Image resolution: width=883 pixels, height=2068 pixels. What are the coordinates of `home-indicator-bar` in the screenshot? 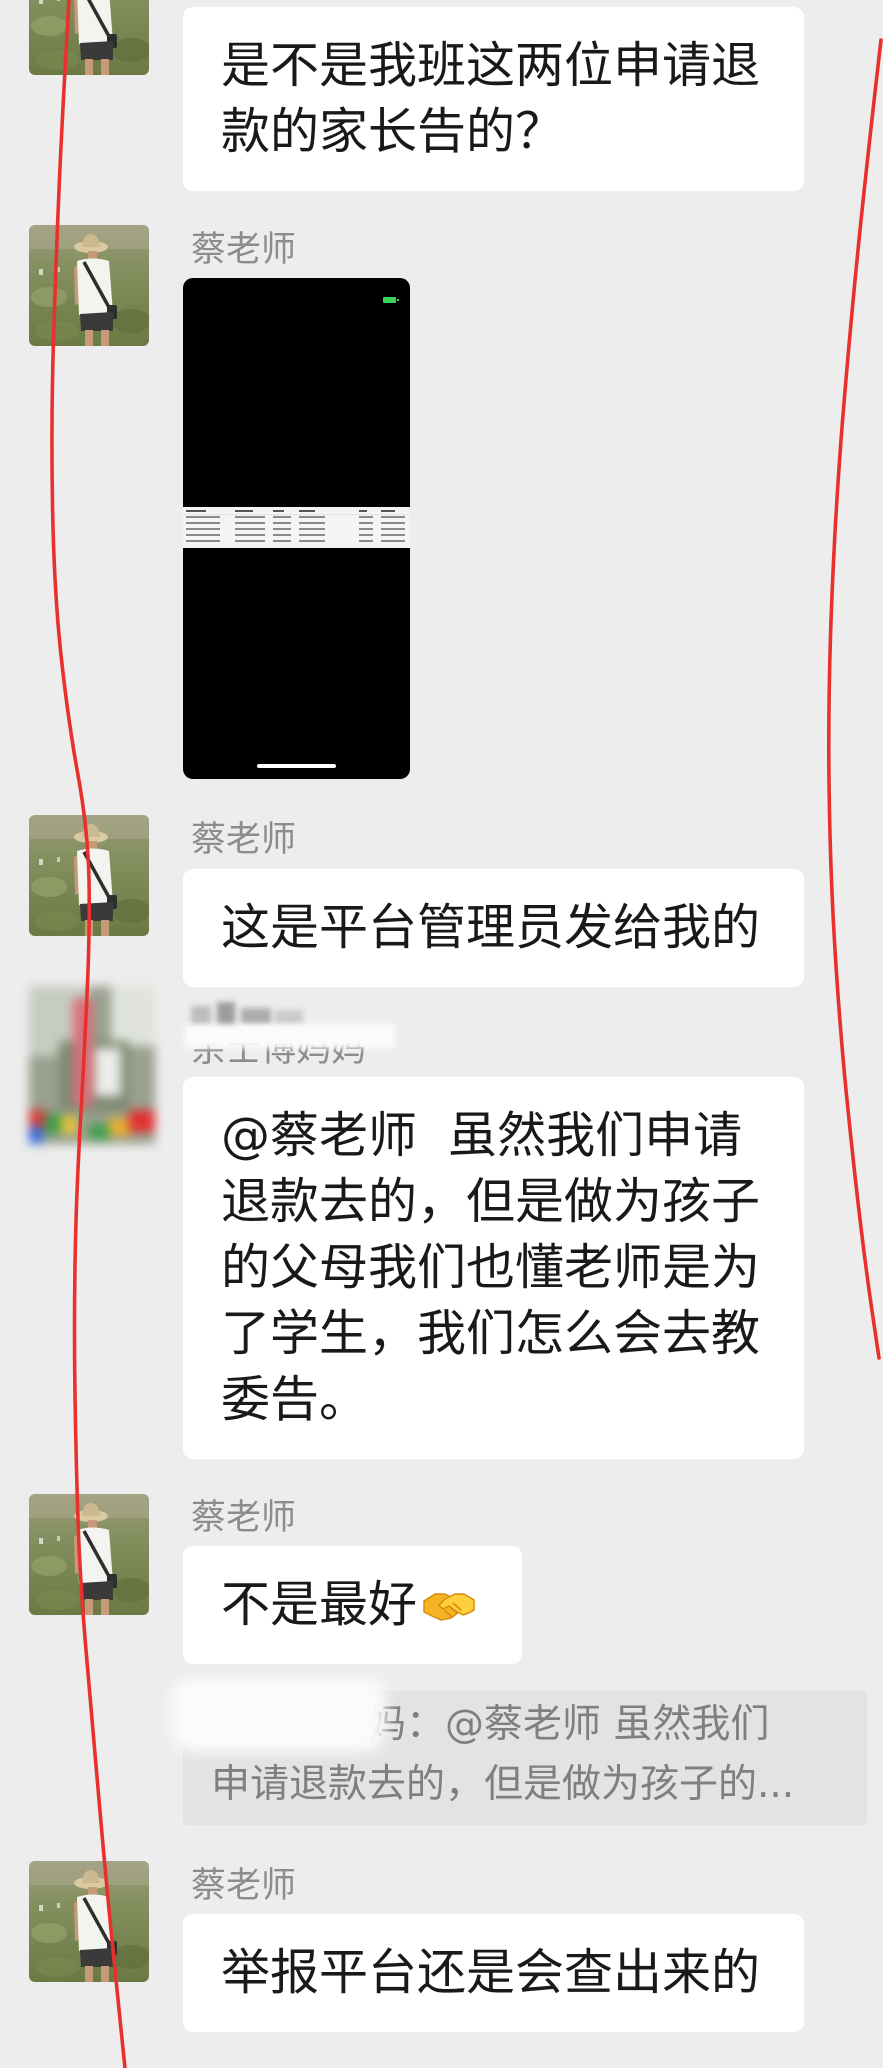 It's located at (296, 766).